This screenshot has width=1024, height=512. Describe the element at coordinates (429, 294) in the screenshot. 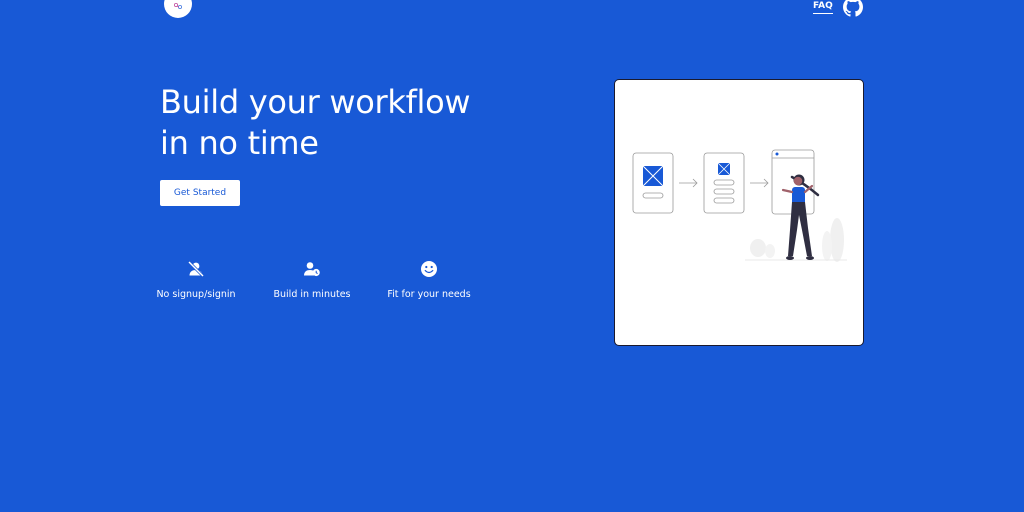

I see `feature-label: Fit for your needs` at that location.